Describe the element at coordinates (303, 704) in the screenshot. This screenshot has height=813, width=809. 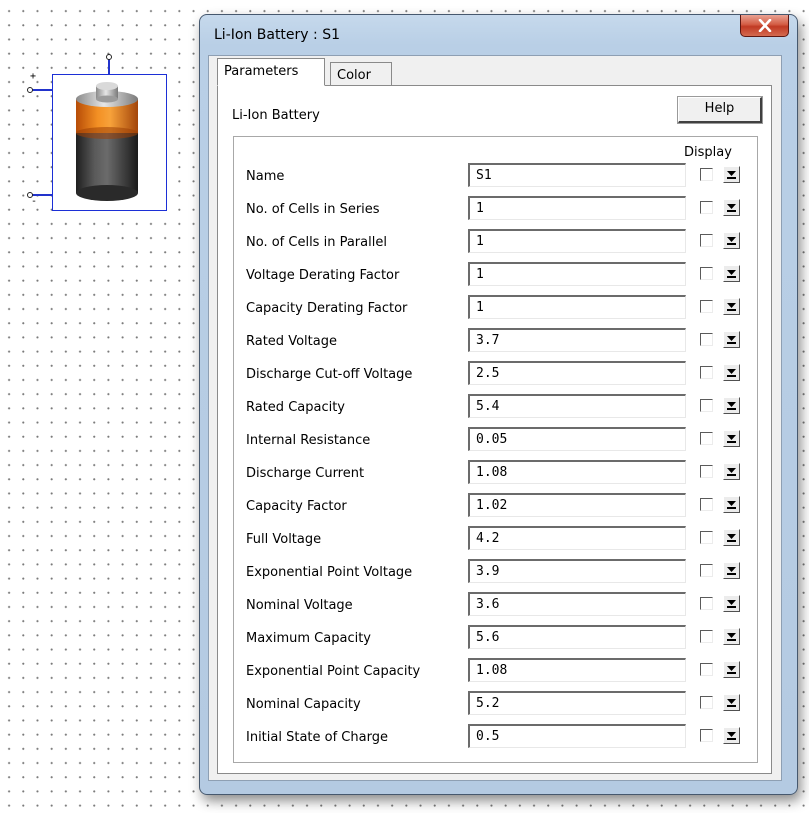
I see `param-label: Nominal Capacity` at that location.